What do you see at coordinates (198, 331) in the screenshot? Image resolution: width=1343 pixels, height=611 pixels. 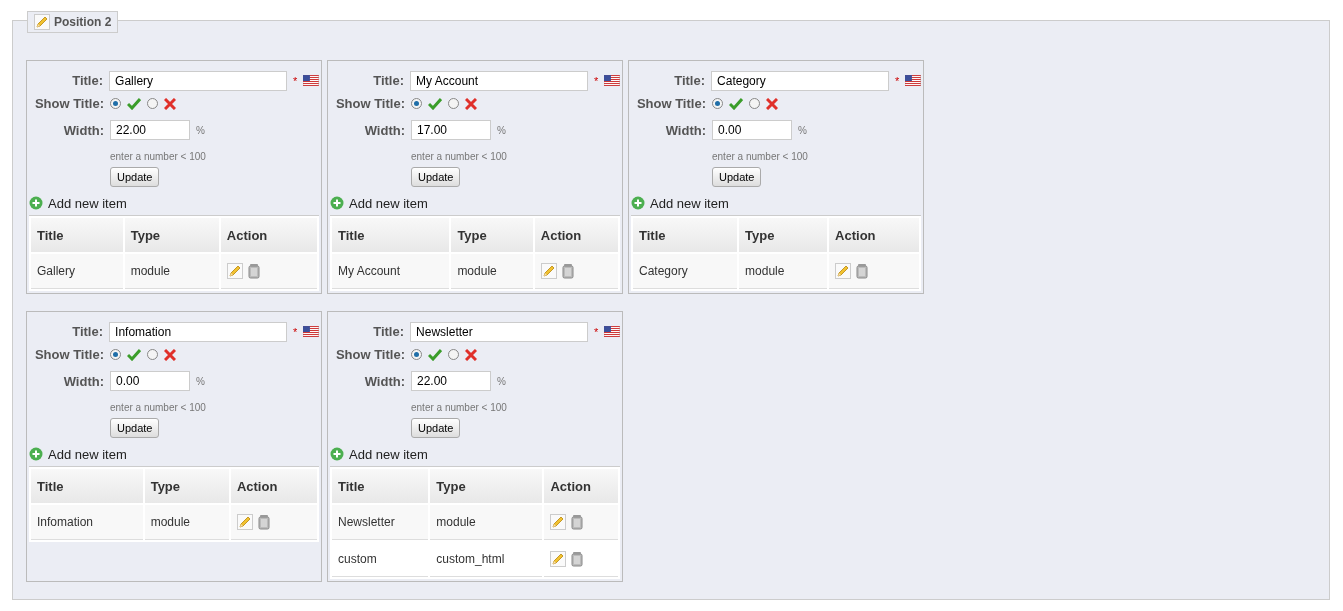 I see `title-input: Infomation` at bounding box center [198, 331].